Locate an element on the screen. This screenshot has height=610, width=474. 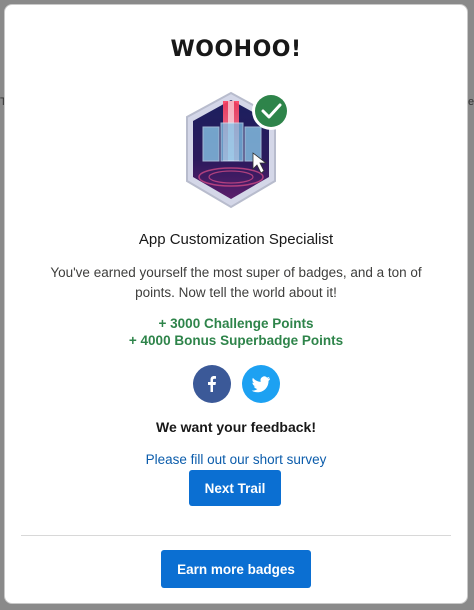
survey-link: Please fill out our short survey is located at coordinates (236, 459).